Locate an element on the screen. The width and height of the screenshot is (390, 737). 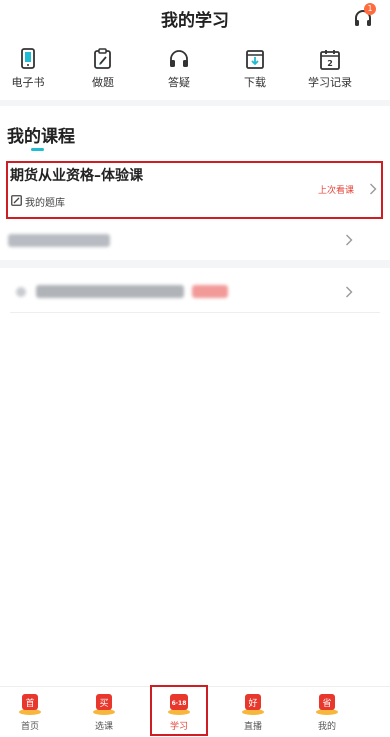
calendar-day: 2 is located at coordinates (330, 63).